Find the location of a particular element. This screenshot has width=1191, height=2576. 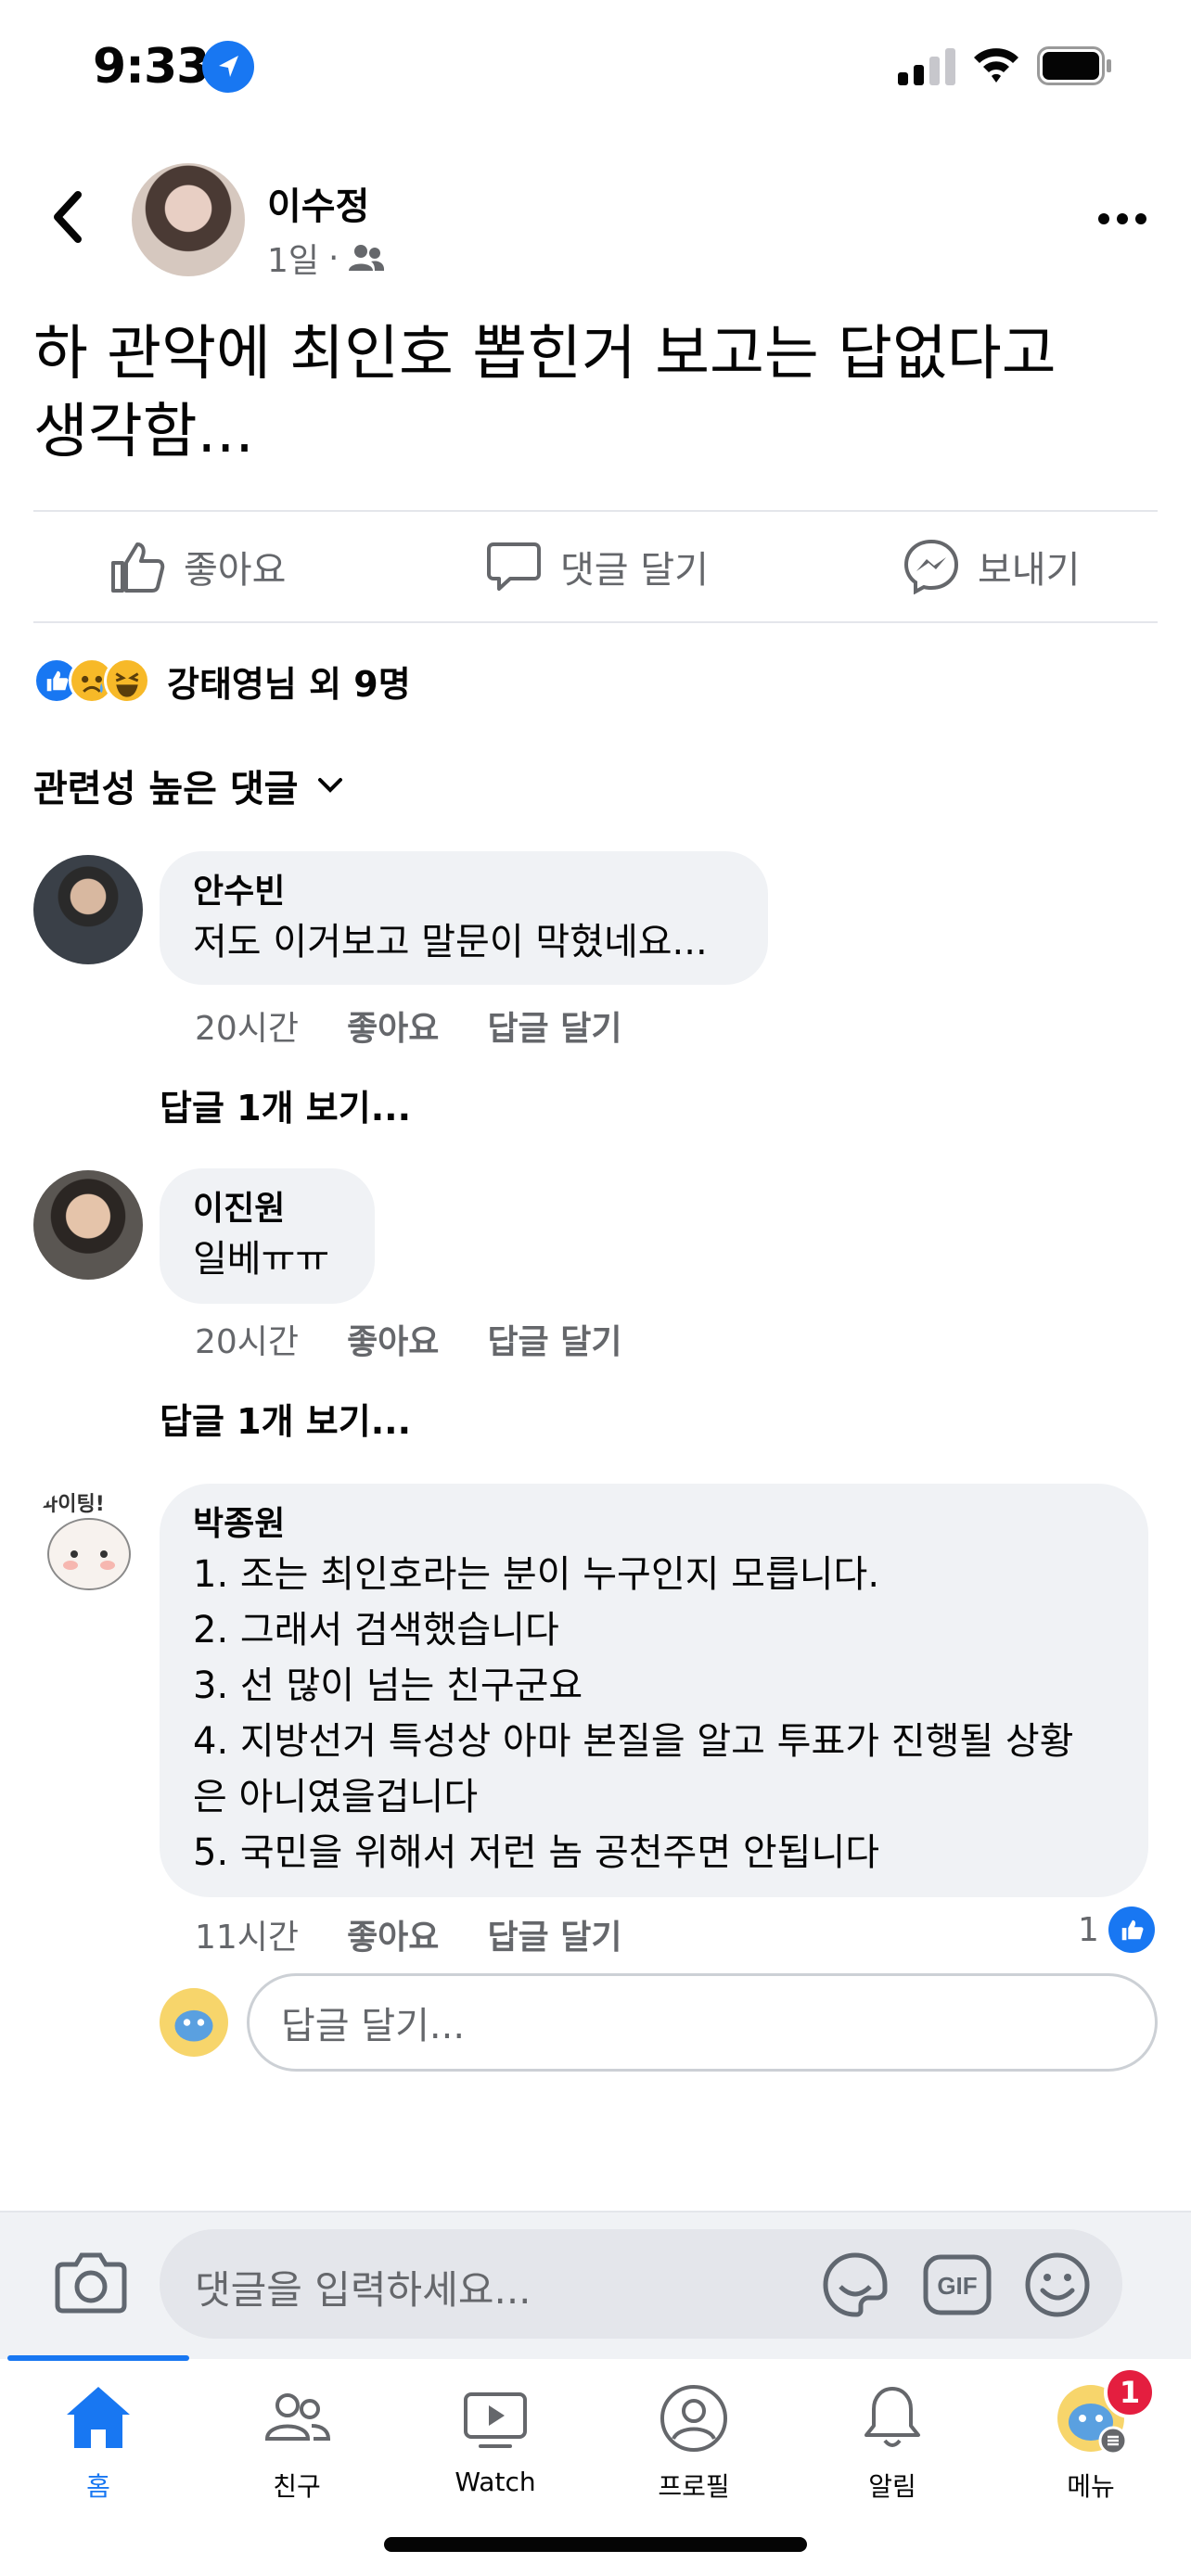

camera-icon is located at coordinates (91, 2283).